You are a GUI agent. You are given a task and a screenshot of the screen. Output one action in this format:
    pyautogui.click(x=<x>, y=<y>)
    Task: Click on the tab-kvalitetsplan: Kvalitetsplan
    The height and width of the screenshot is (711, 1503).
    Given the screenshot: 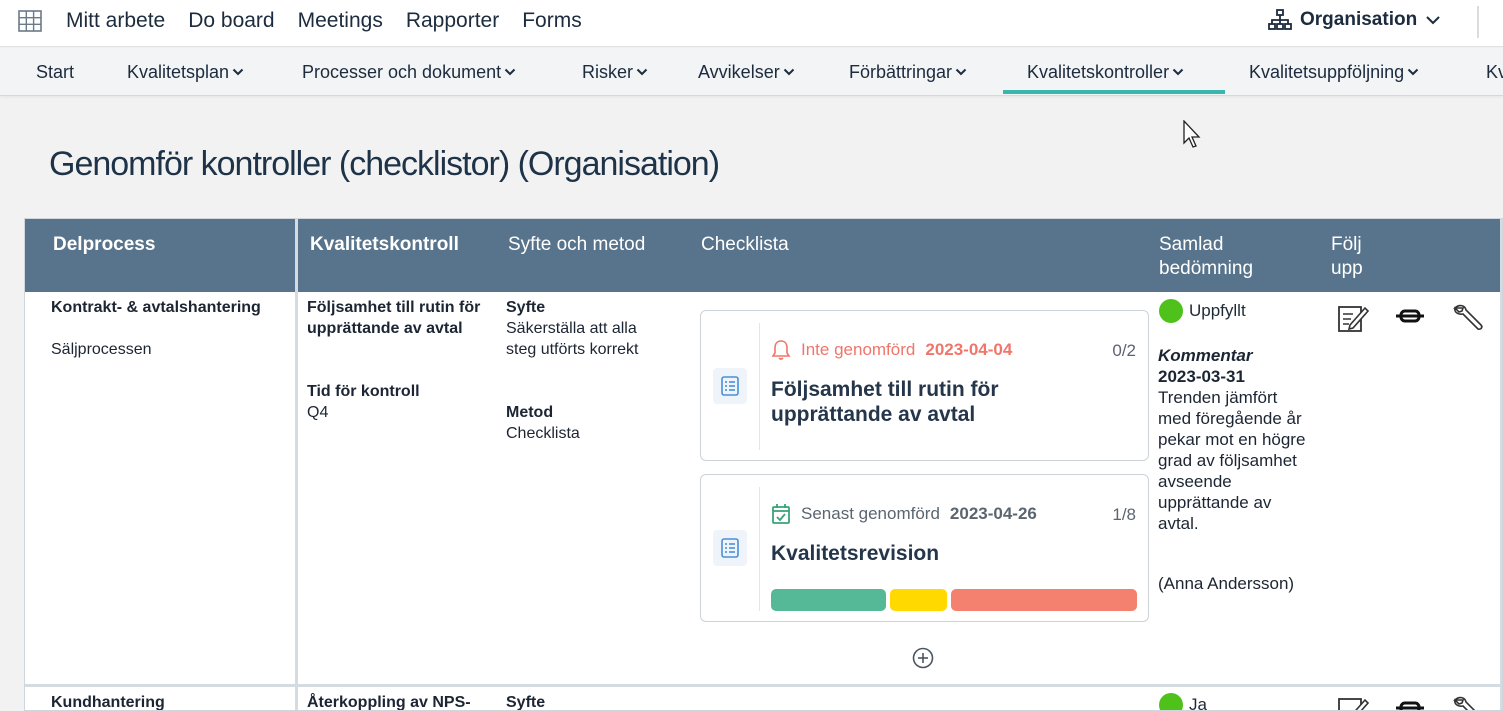 What is the action you would take?
    pyautogui.click(x=185, y=71)
    